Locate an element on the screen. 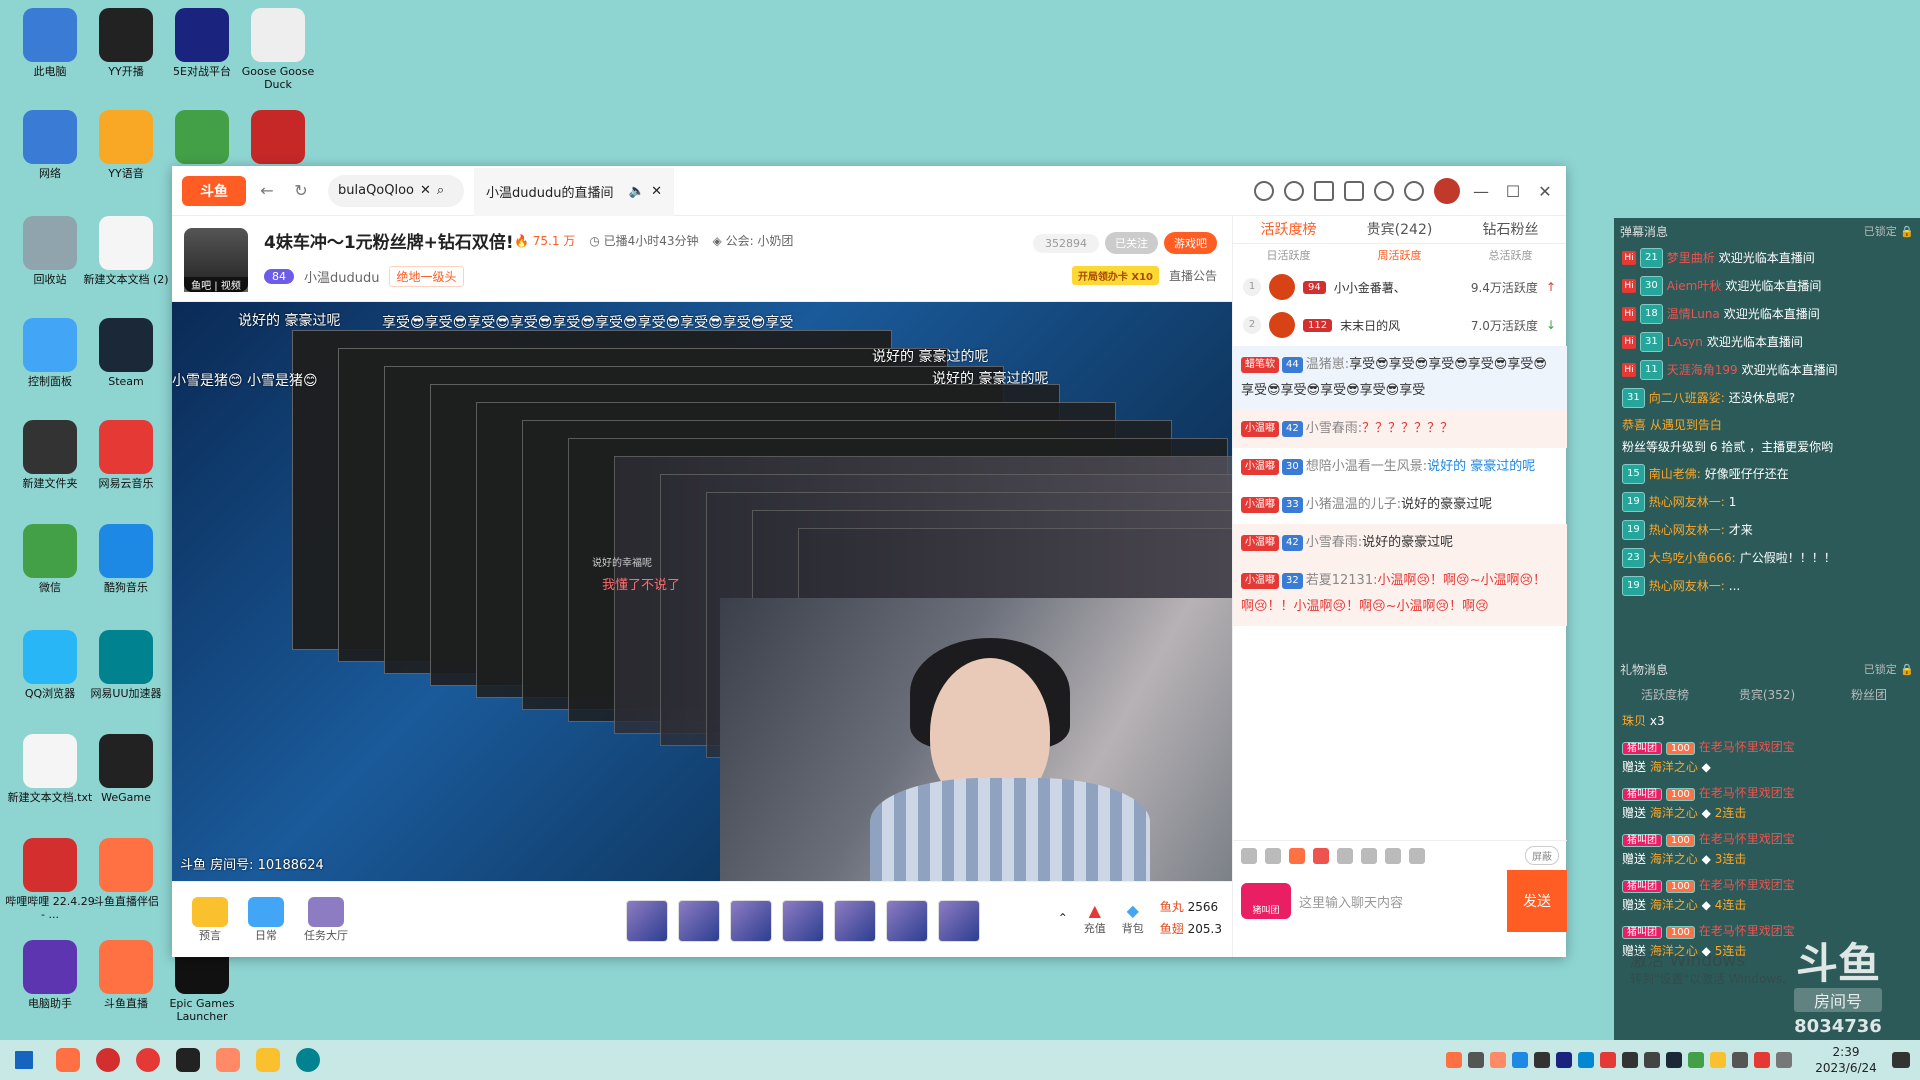  calendar-icon is located at coordinates (1324, 191).